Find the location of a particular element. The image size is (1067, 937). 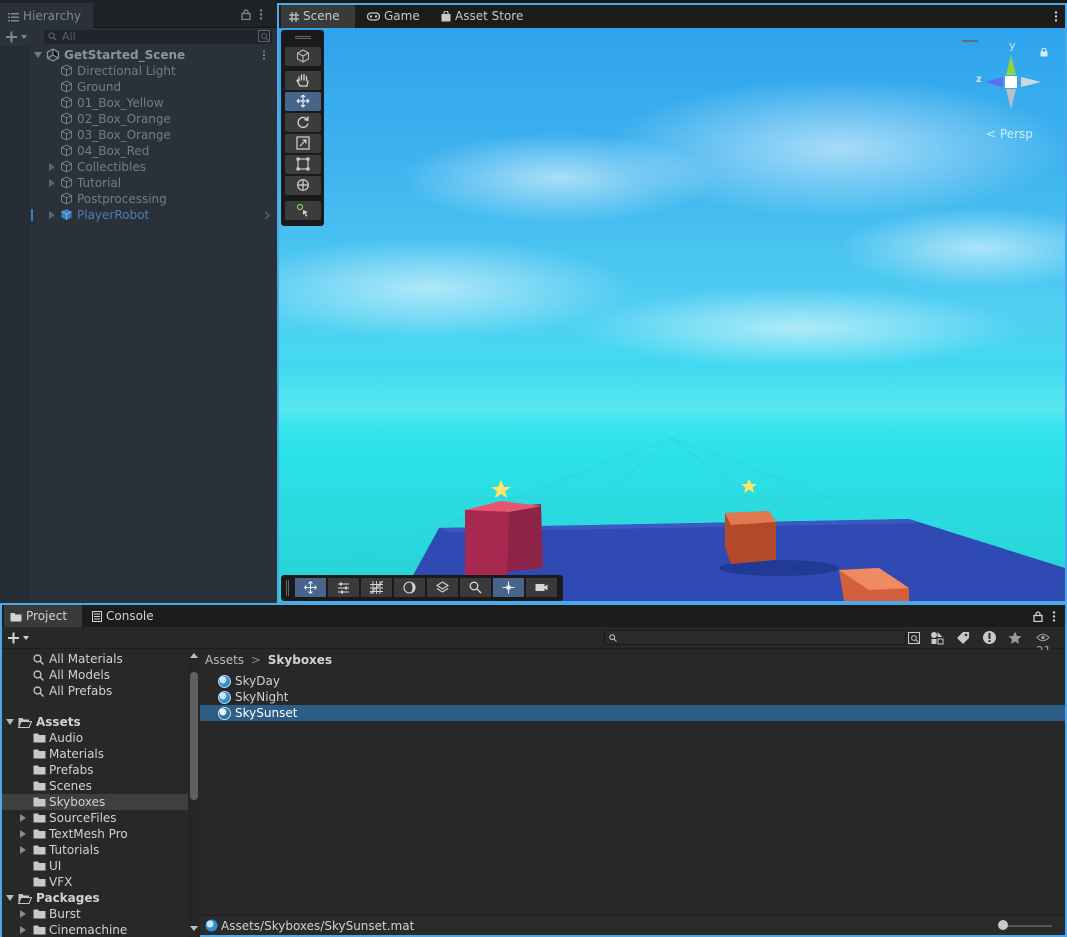

folder-item: TextMesh Pro is located at coordinates (95, 834).